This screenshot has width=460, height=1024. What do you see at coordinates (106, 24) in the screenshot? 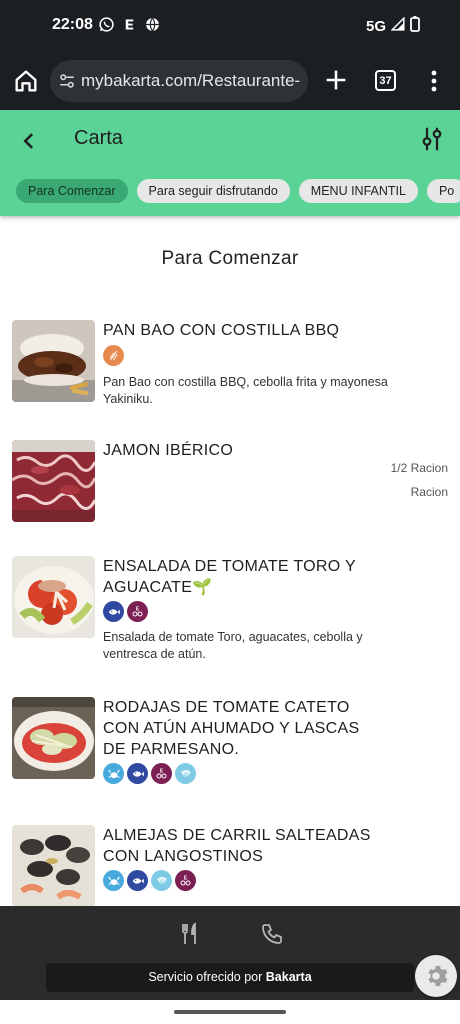
I see `whatsapp-icon` at bounding box center [106, 24].